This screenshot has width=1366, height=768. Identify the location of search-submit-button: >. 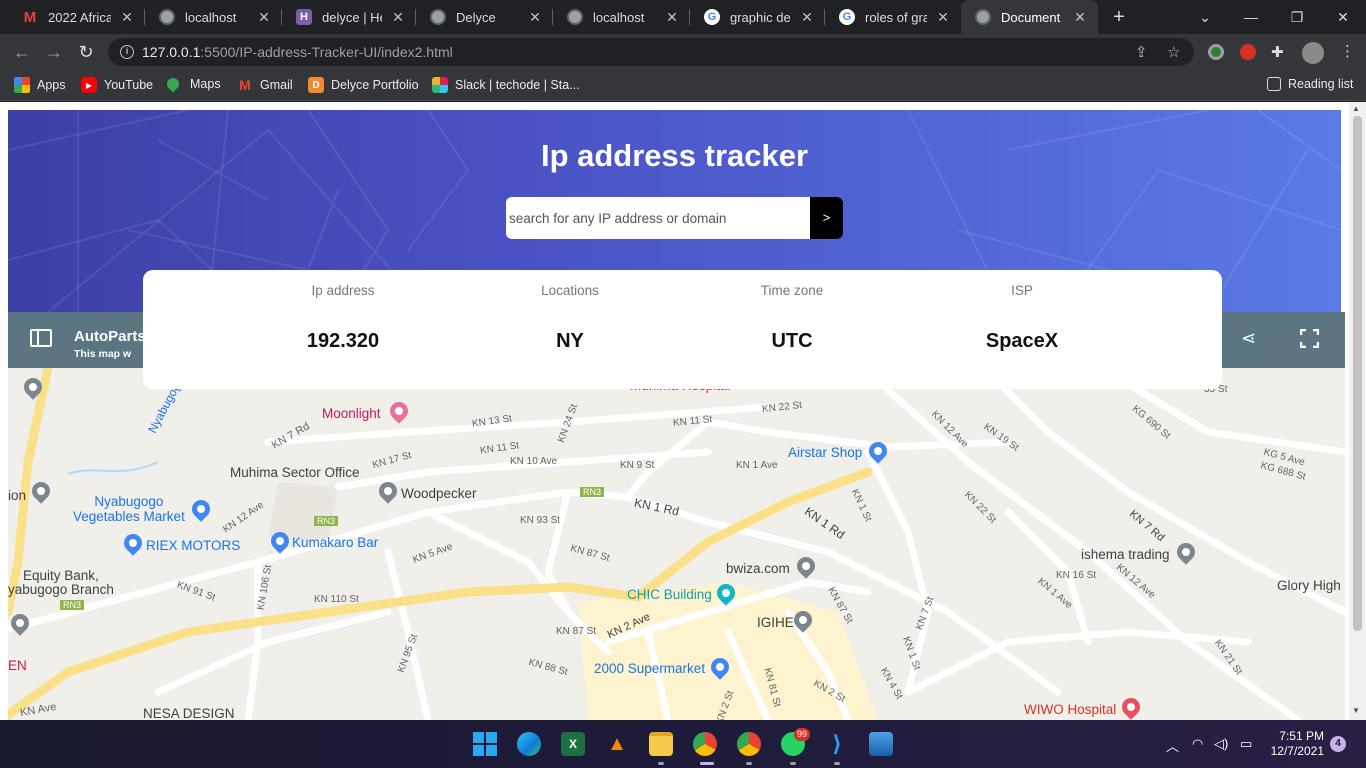
(826, 218).